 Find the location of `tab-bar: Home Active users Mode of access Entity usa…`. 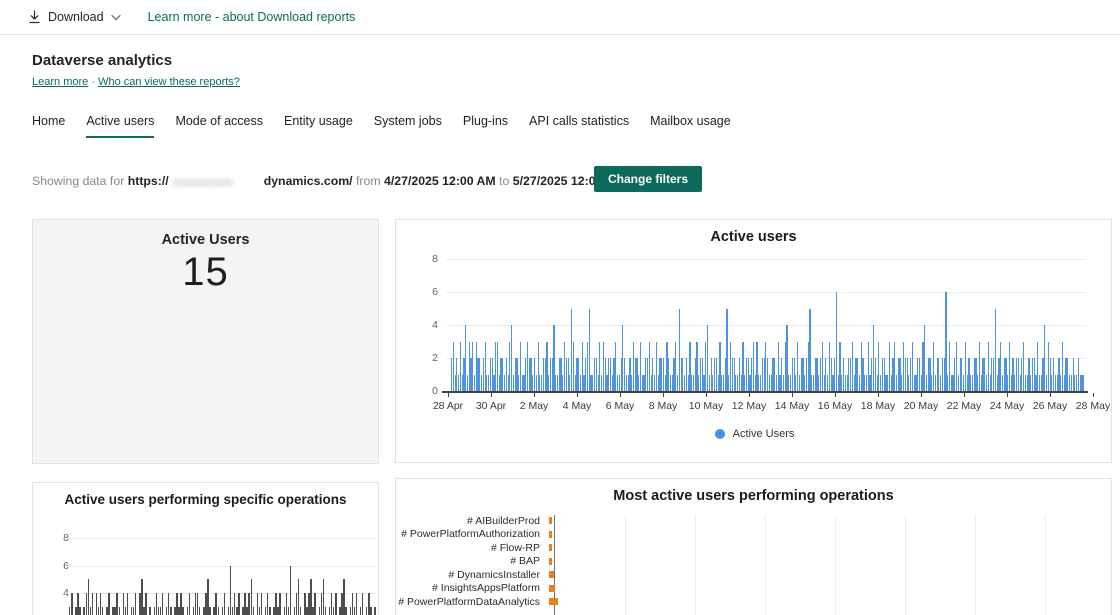

tab-bar: Home Active users Mode of access Entity usa… is located at coordinates (381, 126).